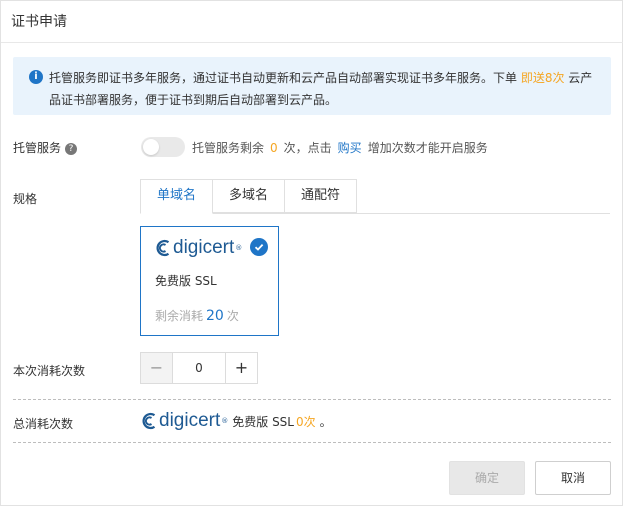  What do you see at coordinates (43, 424) in the screenshot?
I see `total-label: 总消耗次数` at bounding box center [43, 424].